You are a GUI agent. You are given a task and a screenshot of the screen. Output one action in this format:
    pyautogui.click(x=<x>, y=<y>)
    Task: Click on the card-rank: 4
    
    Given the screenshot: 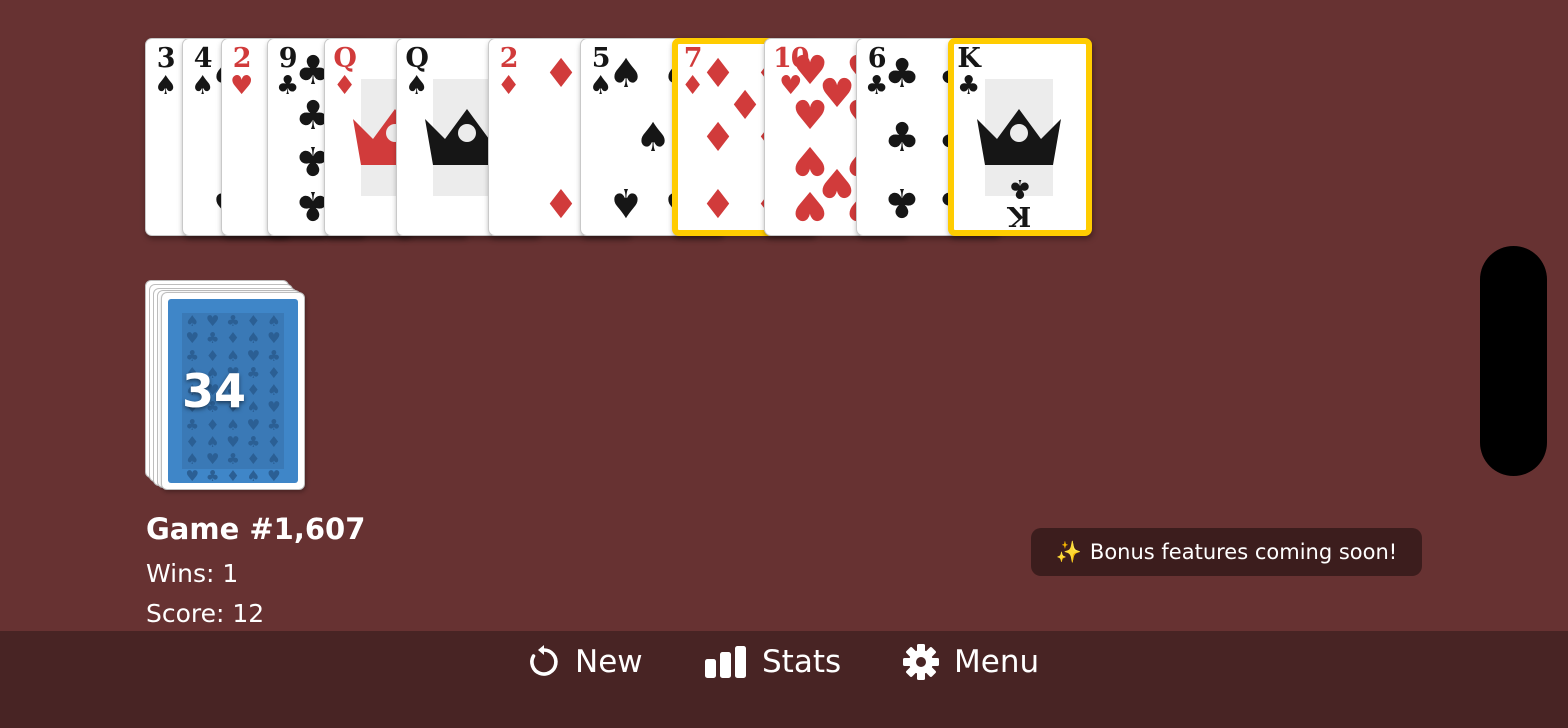 What is the action you would take?
    pyautogui.click(x=203, y=58)
    